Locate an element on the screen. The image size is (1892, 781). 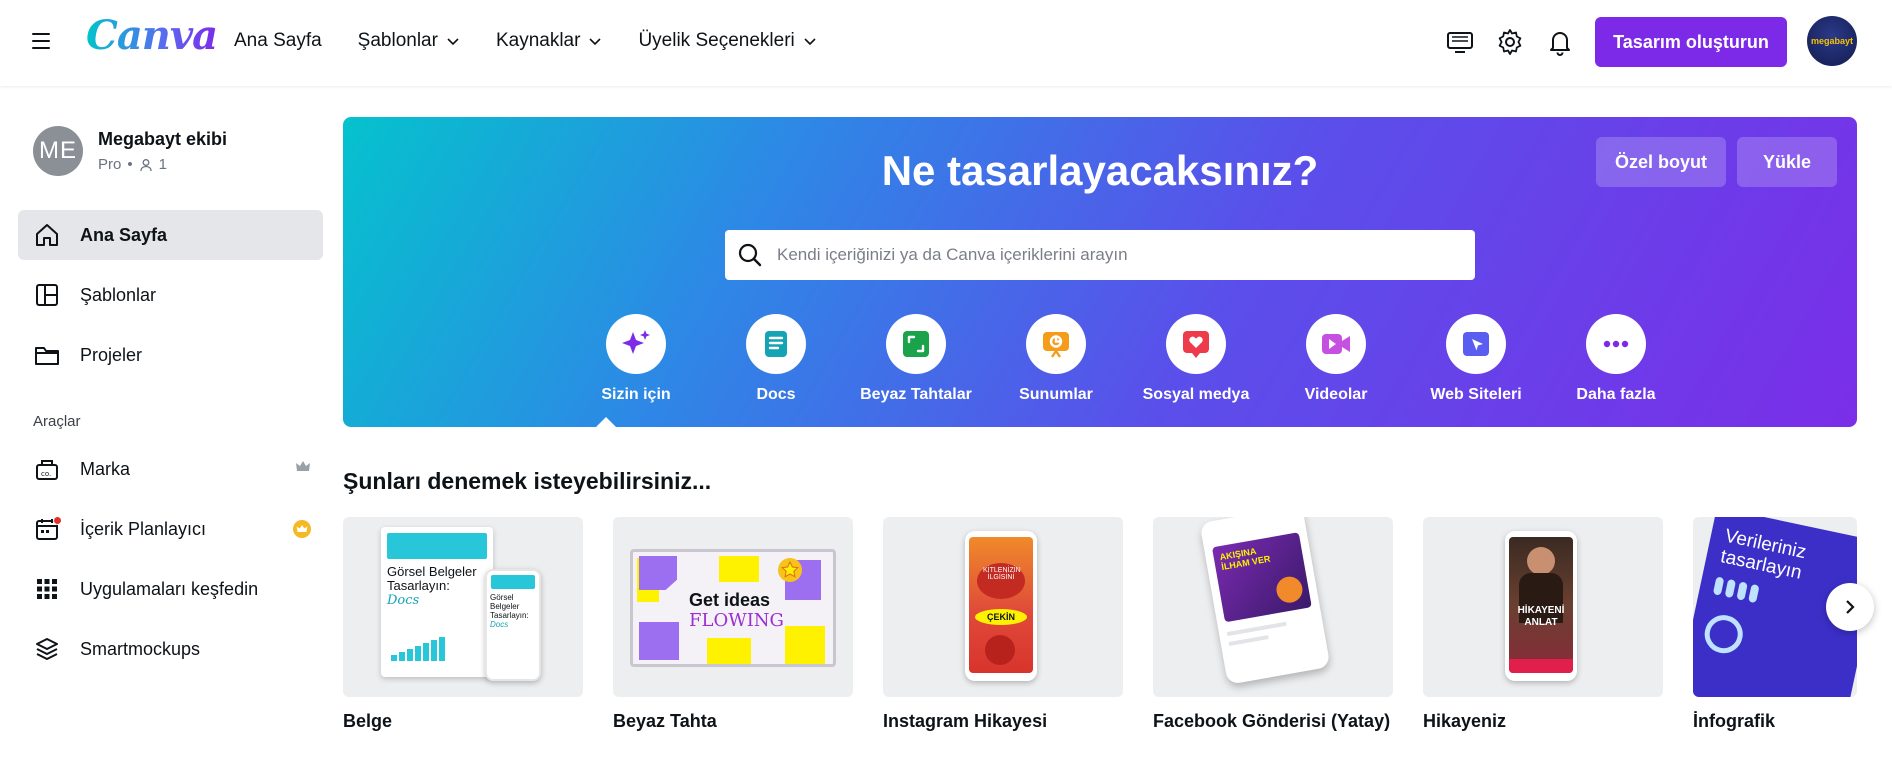
home-icon is located at coordinates (47, 235).